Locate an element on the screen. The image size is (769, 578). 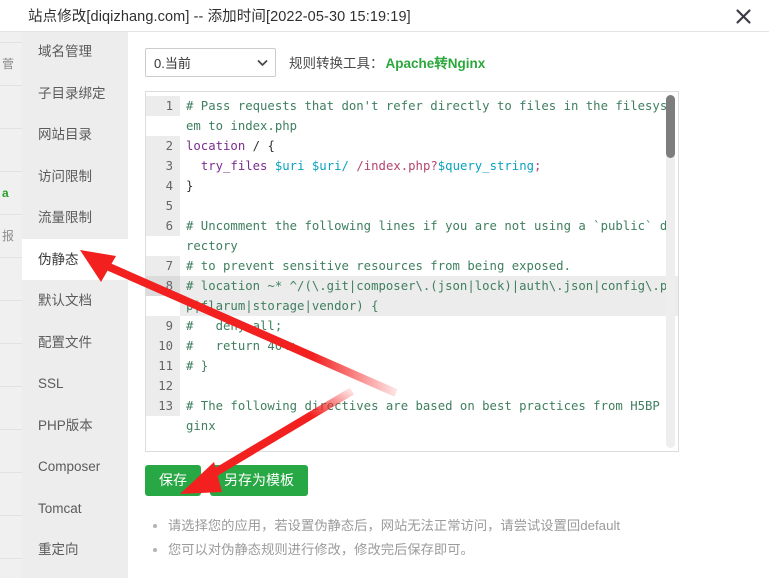
code-token: try_files is located at coordinates (234, 166).